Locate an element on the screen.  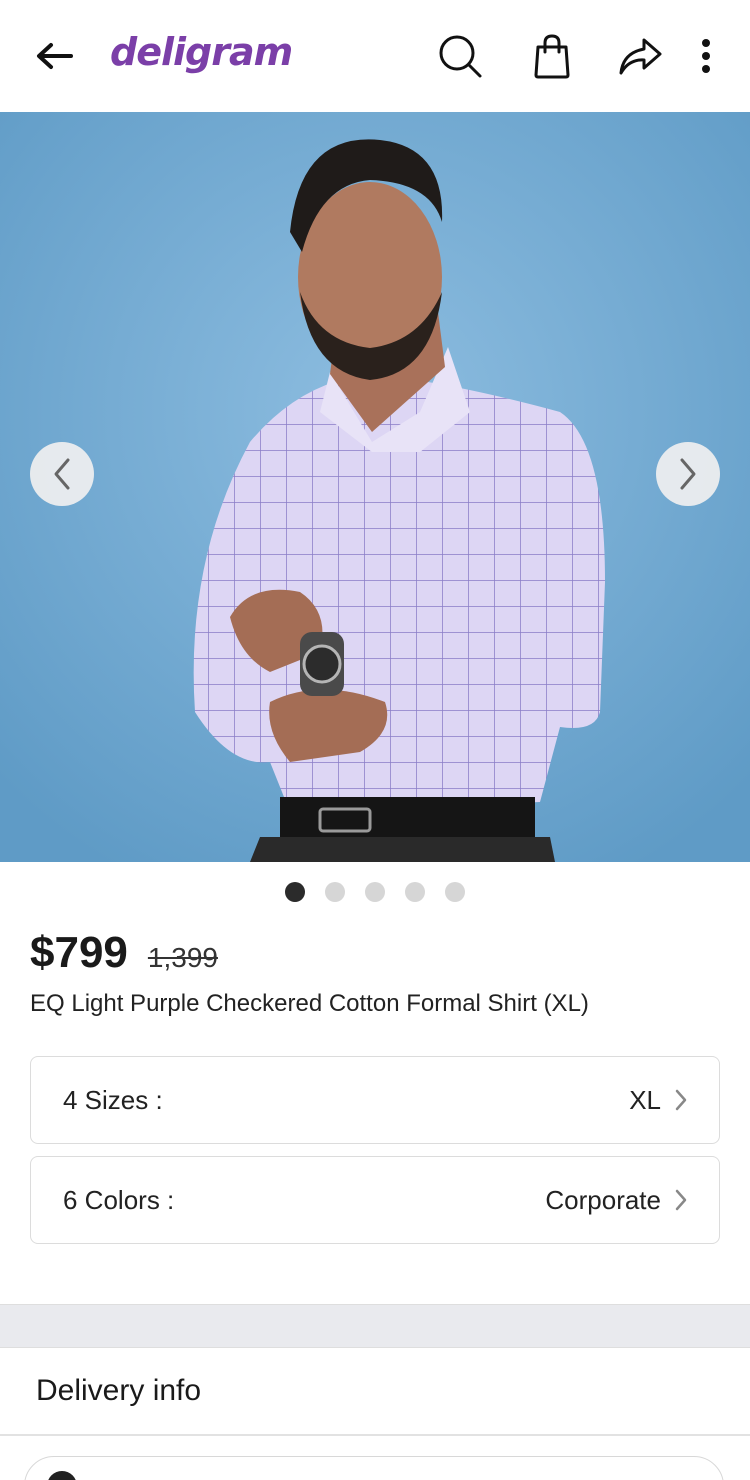
location-icon is located at coordinates (62, 1475).